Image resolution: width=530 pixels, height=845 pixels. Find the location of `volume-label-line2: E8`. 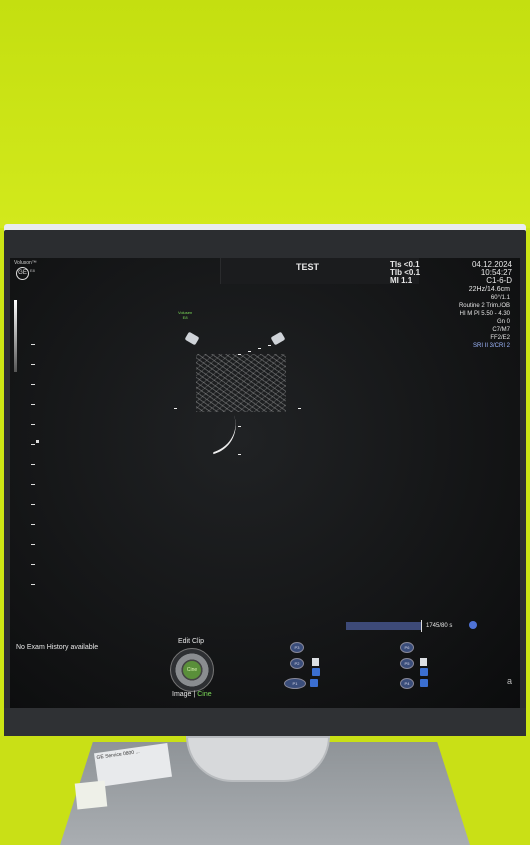

volume-label-line2: E8 is located at coordinates (185, 317).